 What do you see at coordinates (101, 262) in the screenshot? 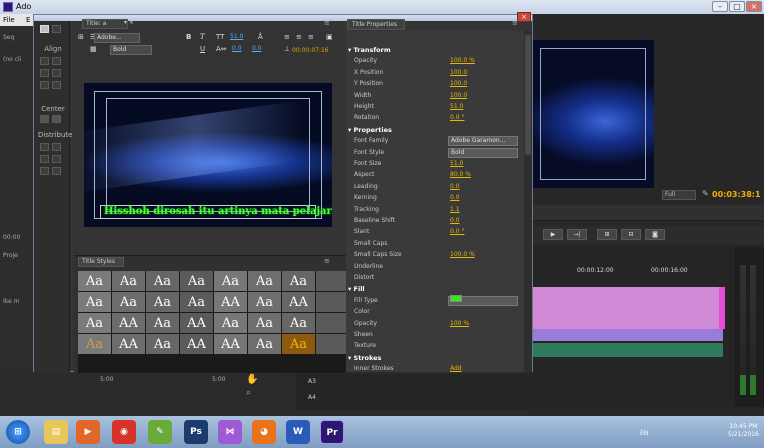
I see `title-styles-tab: Title Styles` at bounding box center [101, 262].